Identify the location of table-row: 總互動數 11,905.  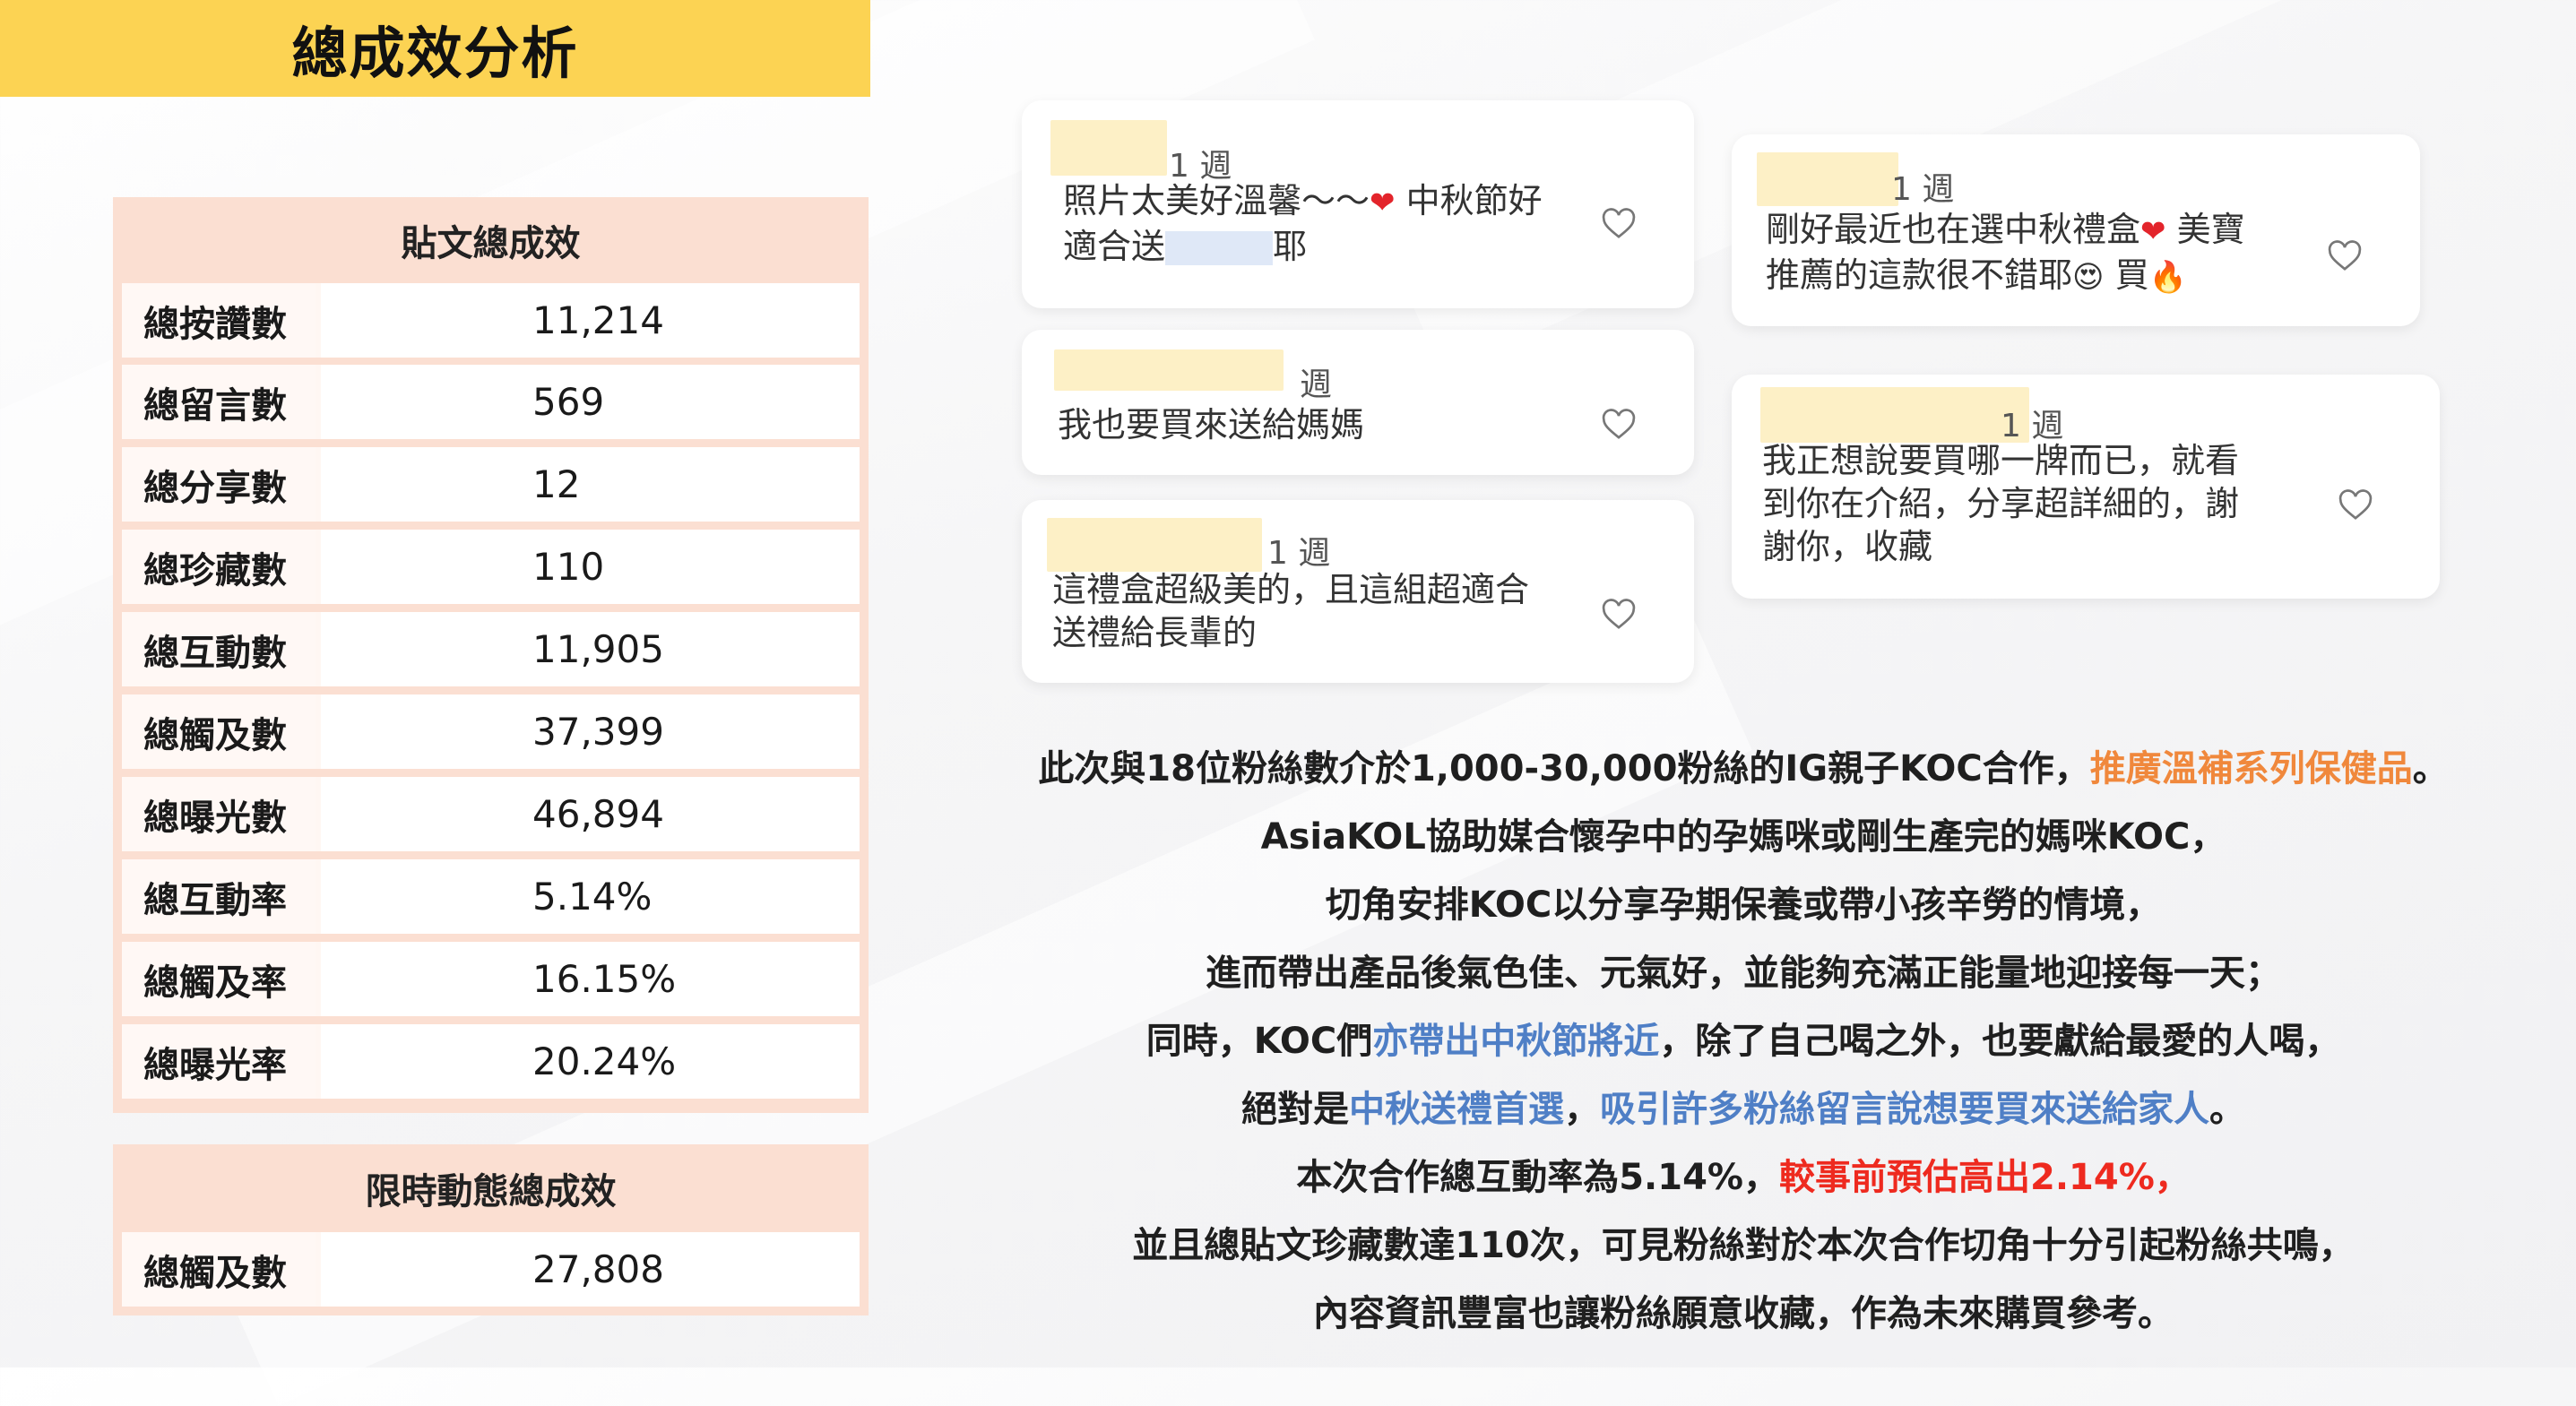
(491, 649).